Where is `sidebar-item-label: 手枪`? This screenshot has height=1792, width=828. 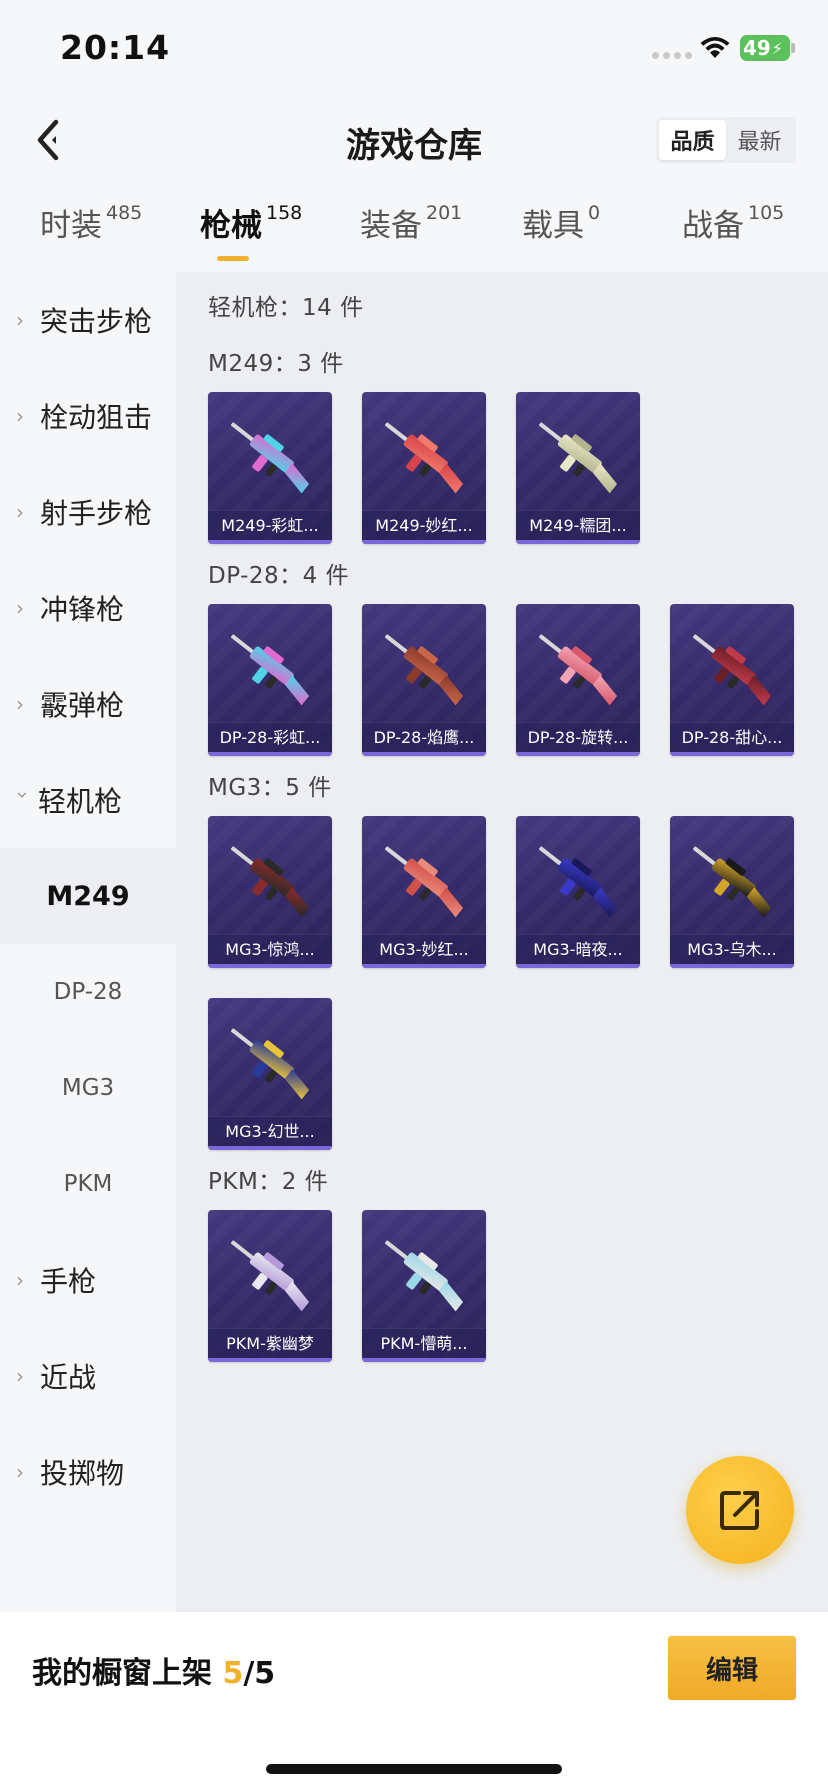 sidebar-item-label: 手枪 is located at coordinates (68, 1281).